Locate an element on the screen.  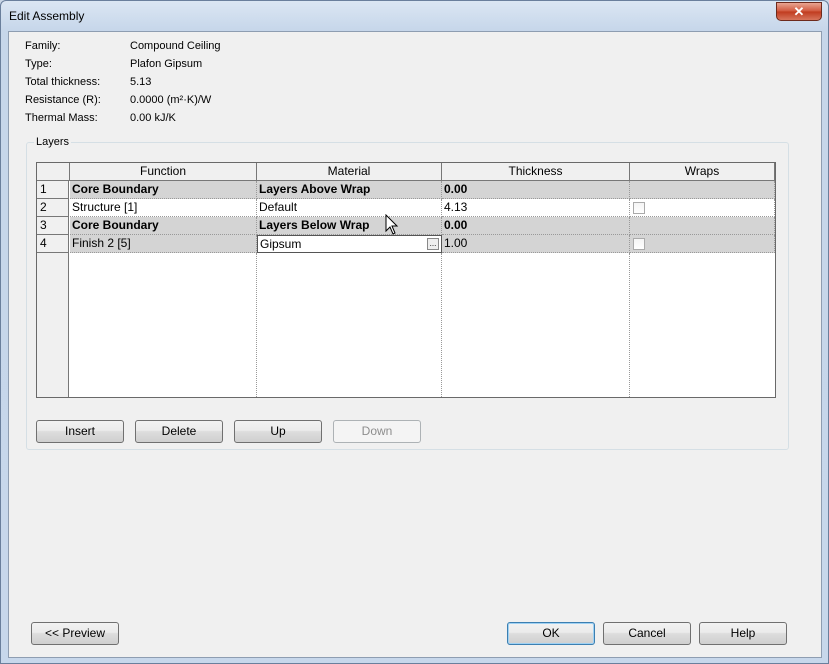
row-header-empty is located at coordinates (53, 325).